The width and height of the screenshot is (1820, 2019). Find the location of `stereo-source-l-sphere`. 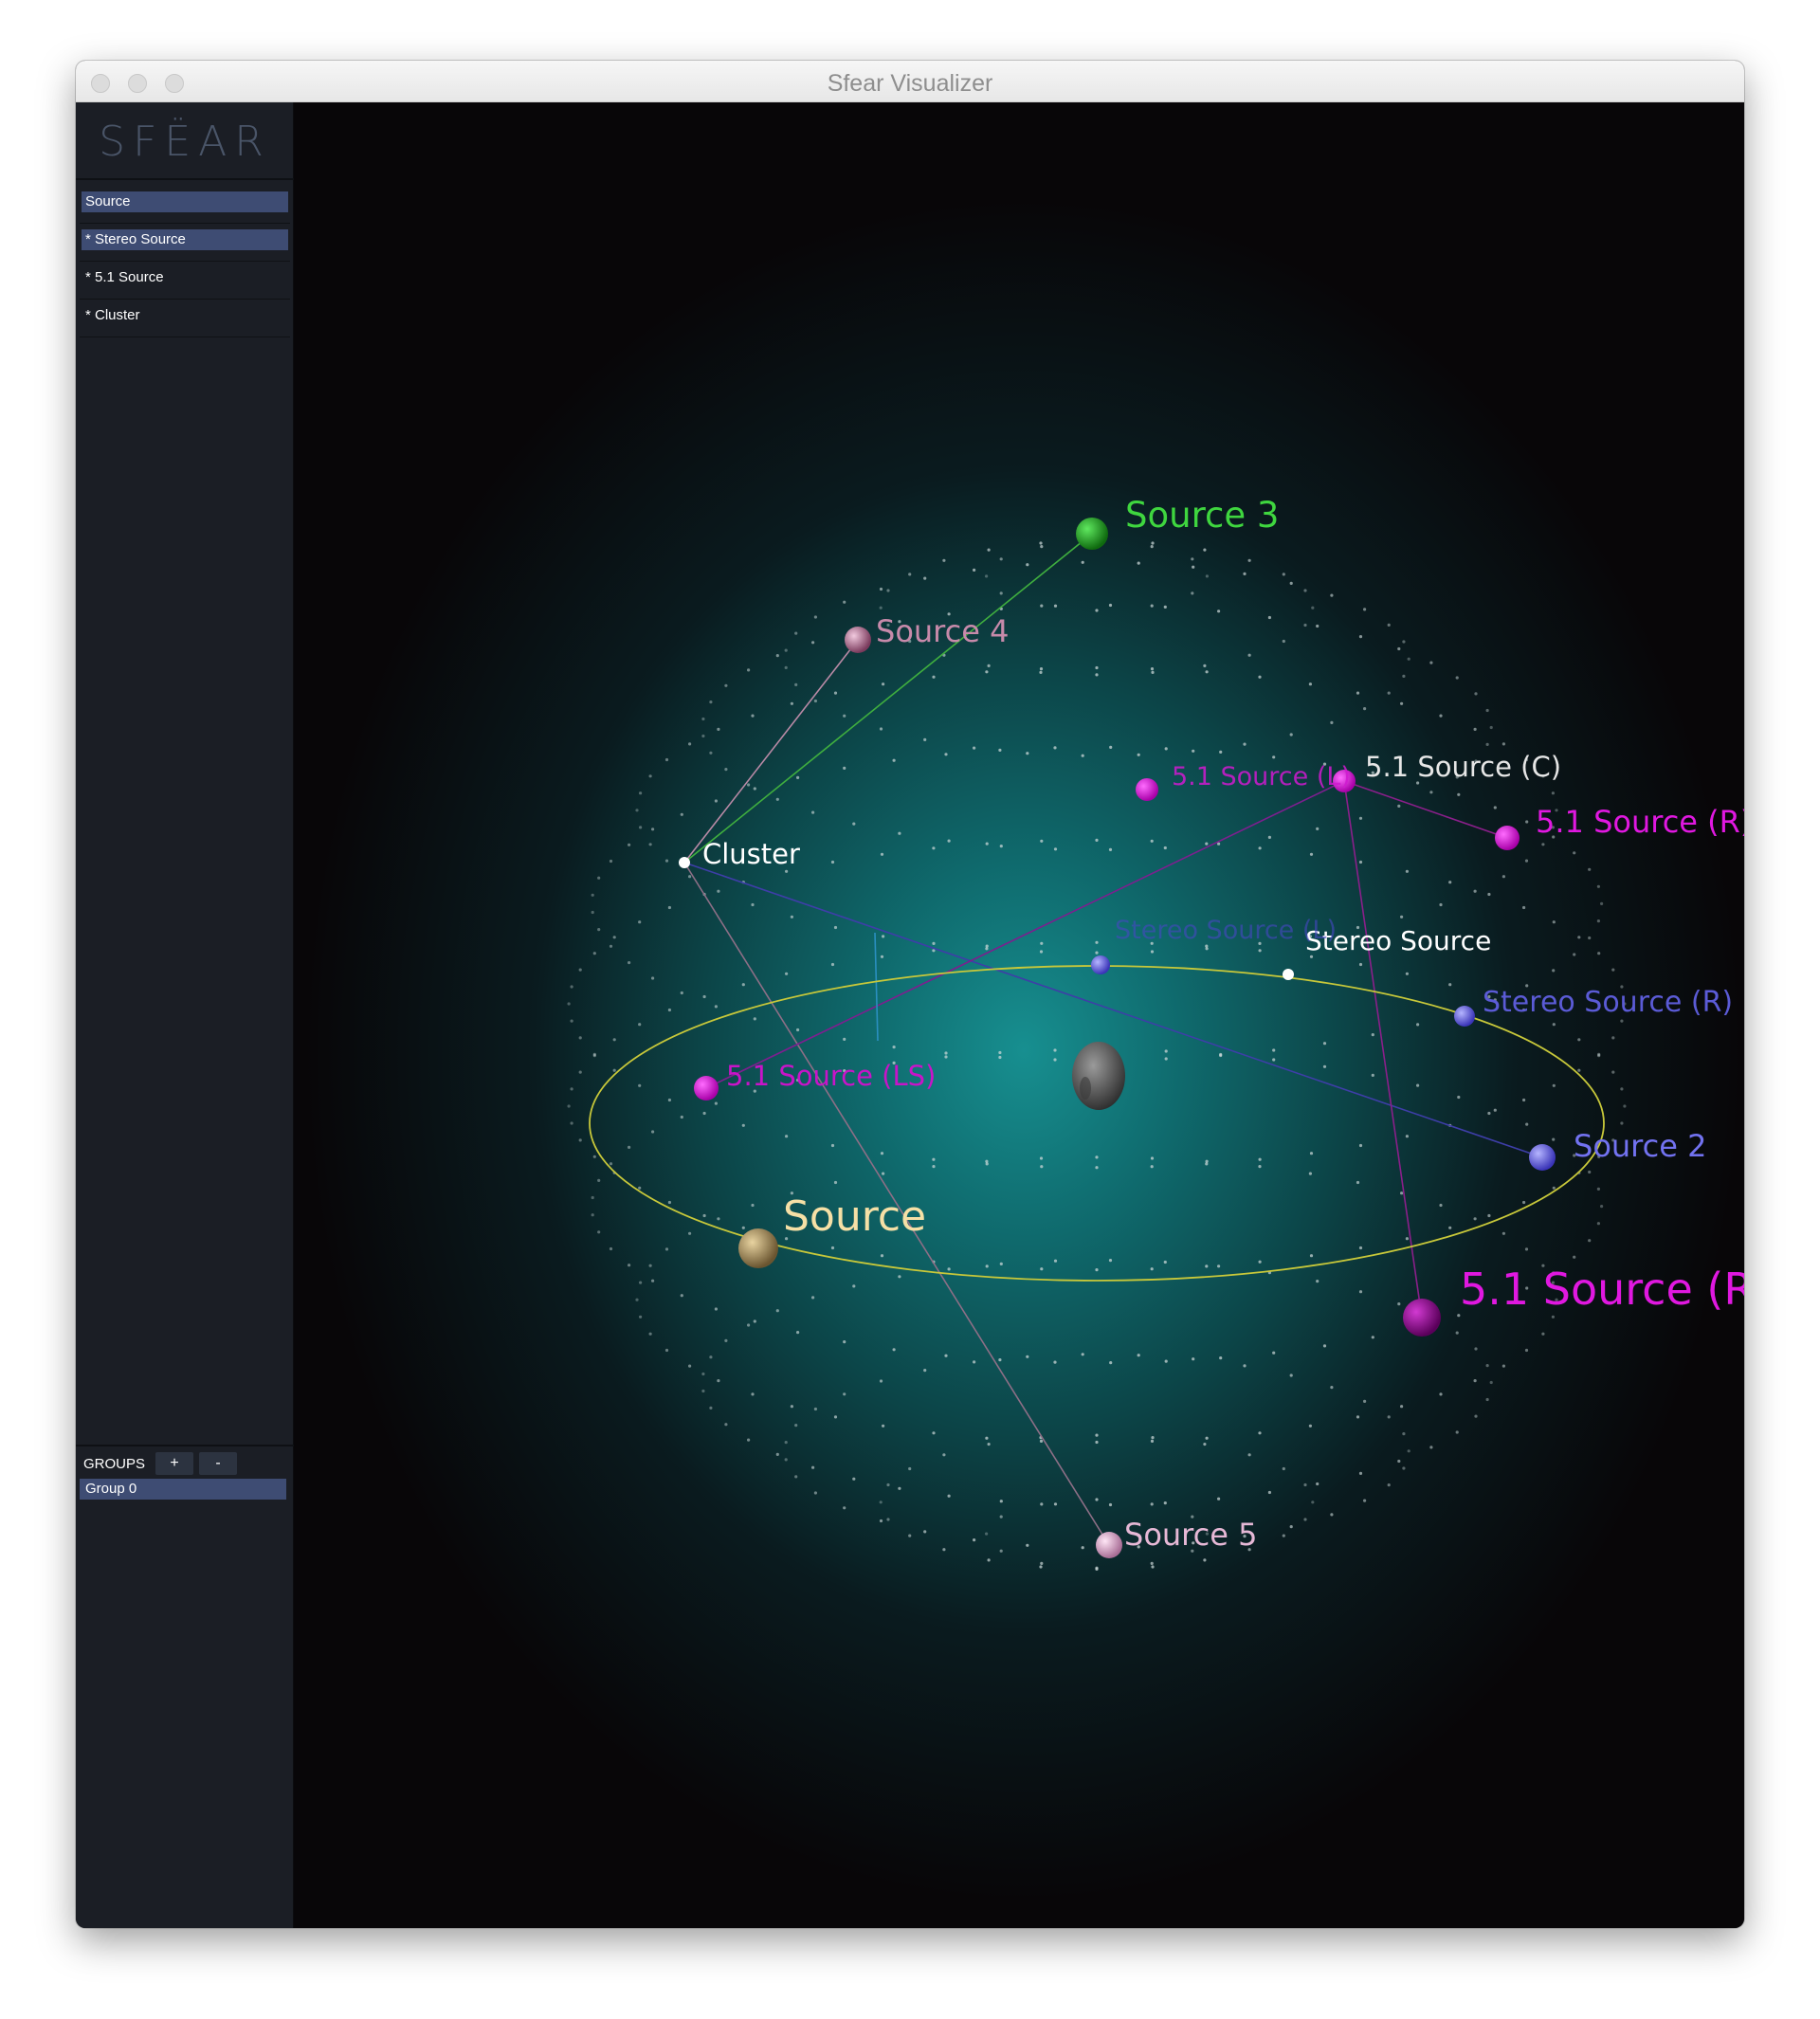

stereo-source-l-sphere is located at coordinates (1100, 964).